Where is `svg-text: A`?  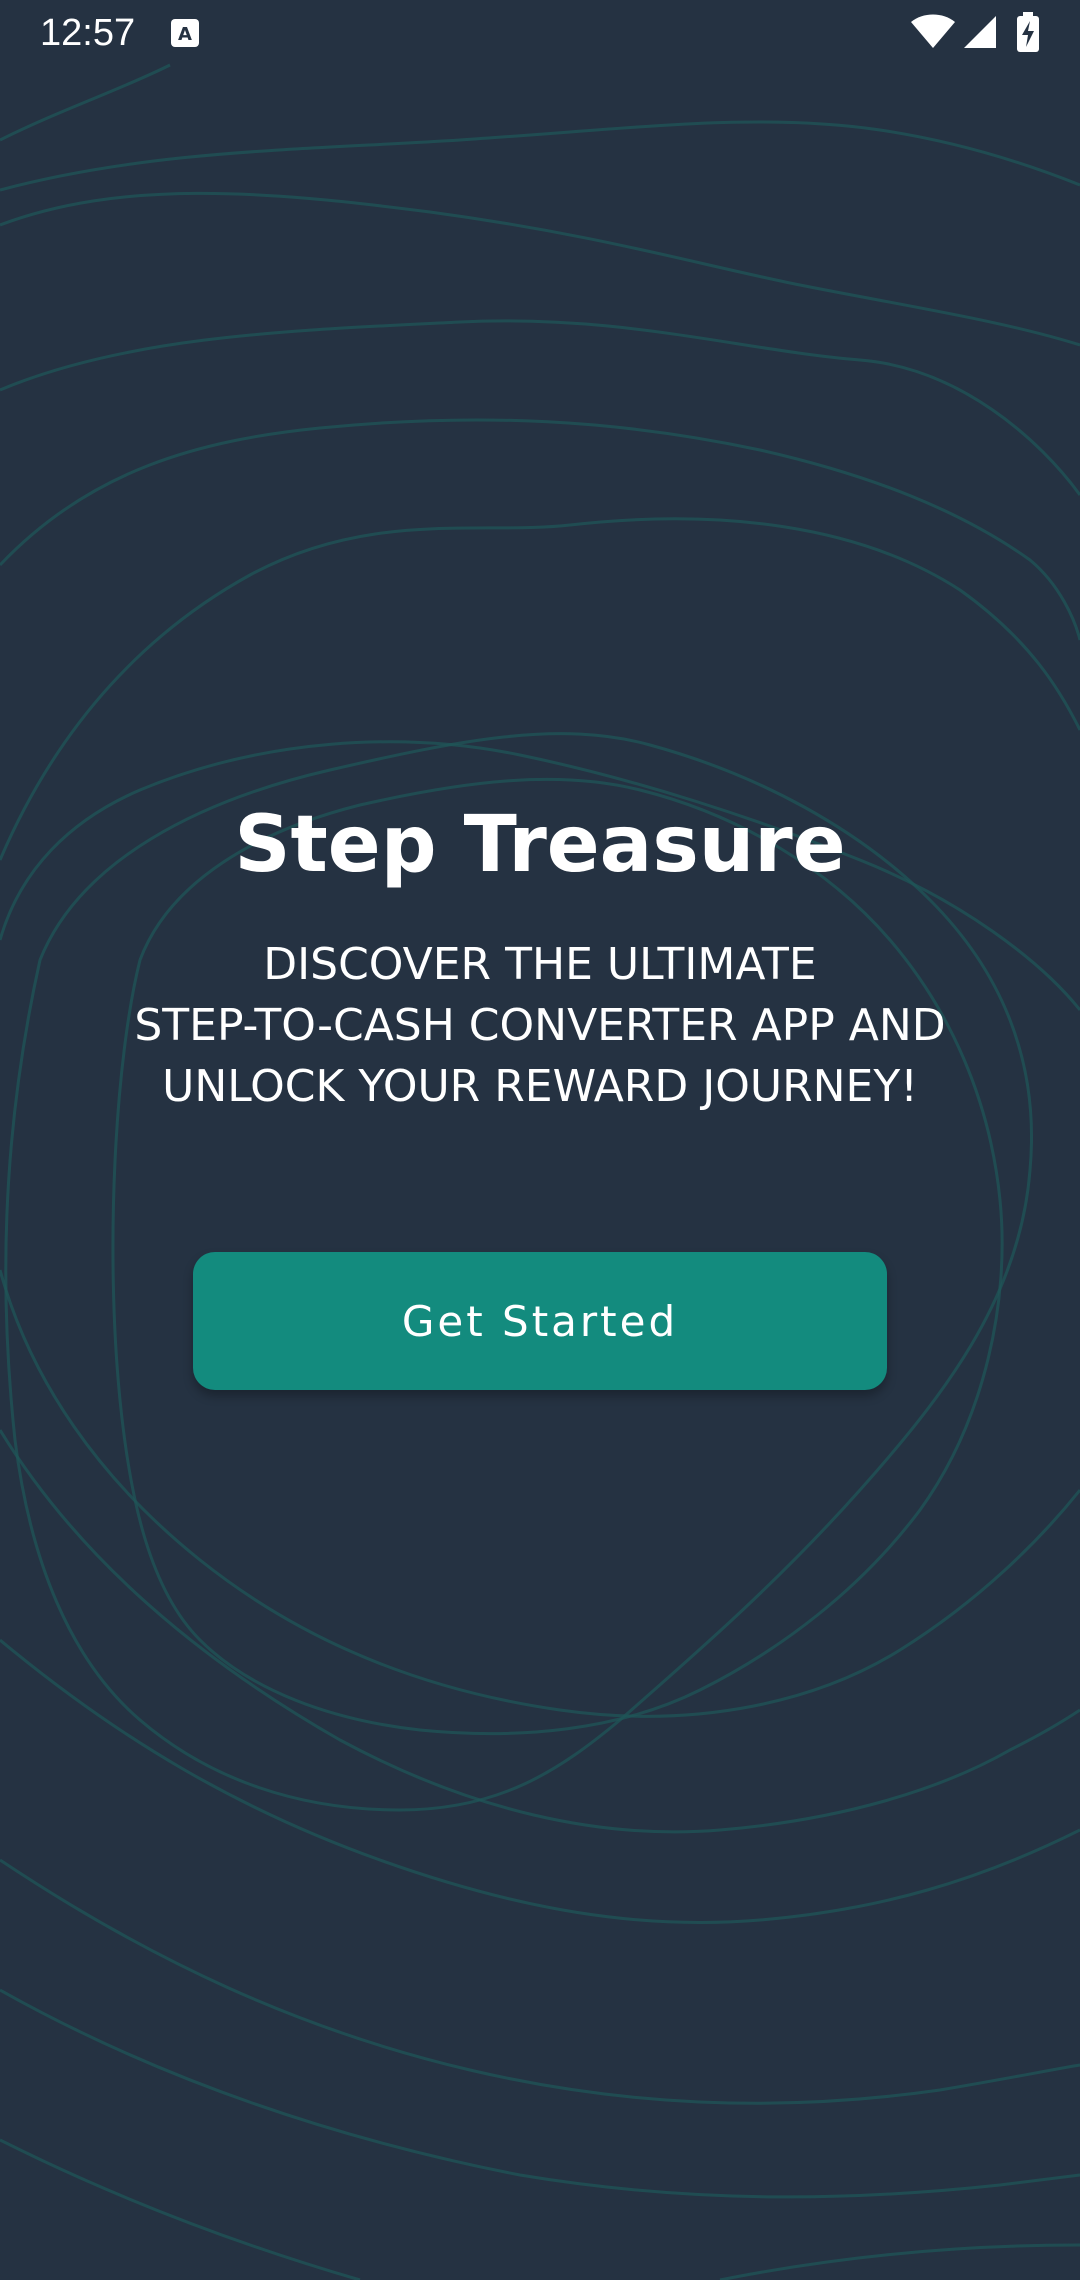 svg-text: A is located at coordinates (185, 34).